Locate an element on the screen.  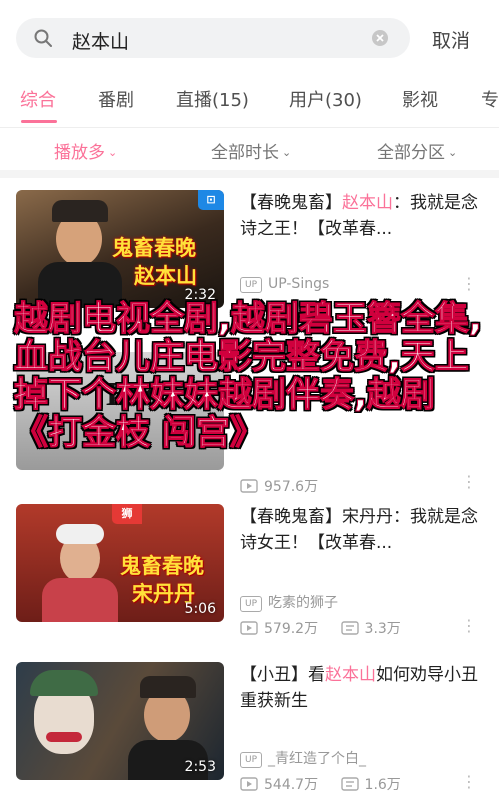
search-tabs: 综合 番剧 直播(15) 用户(30) 影视 专 is located at coordinates (249, 102).